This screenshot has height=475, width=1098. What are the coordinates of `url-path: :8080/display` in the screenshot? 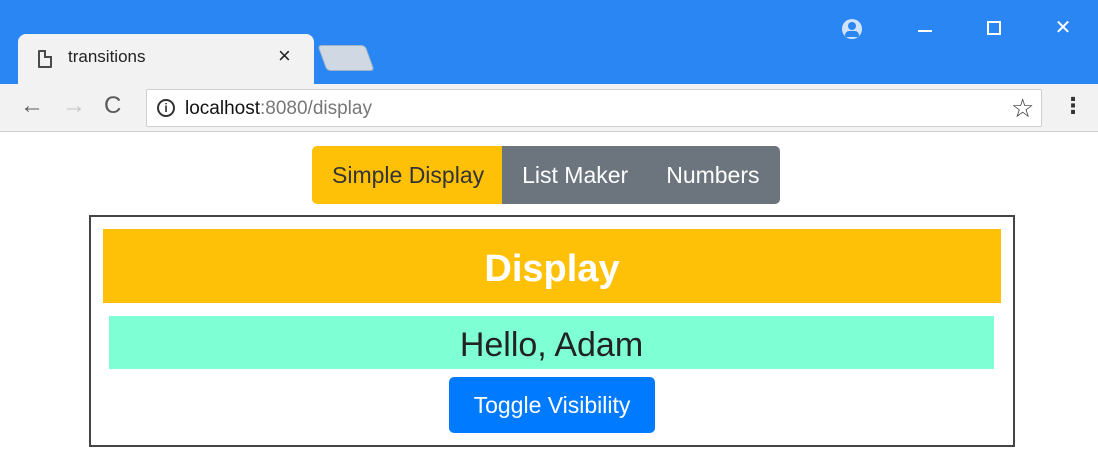 It's located at (316, 108).